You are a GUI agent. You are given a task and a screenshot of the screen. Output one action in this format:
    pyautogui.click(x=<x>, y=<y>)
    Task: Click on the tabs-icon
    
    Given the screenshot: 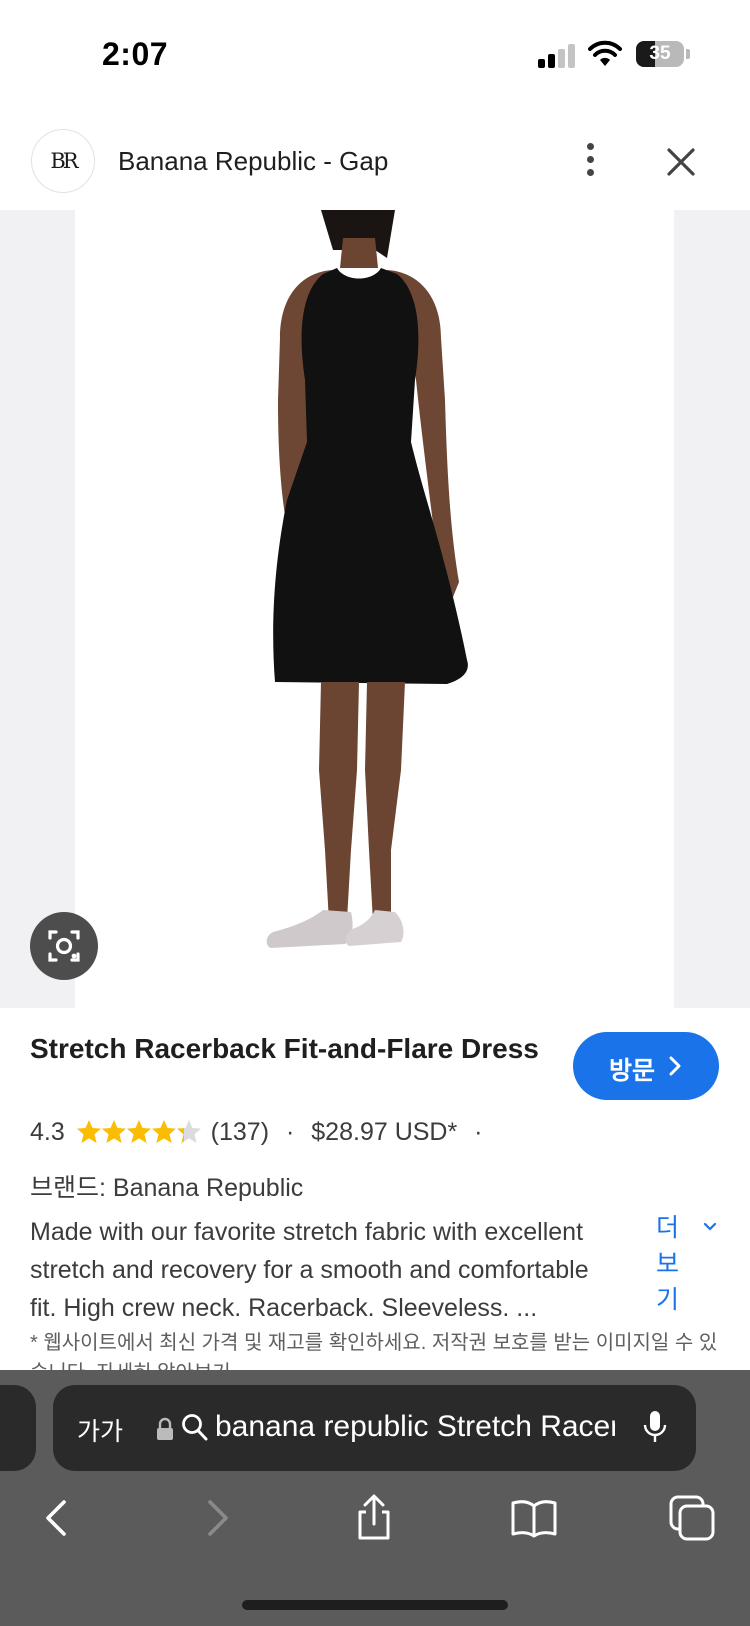 What is the action you would take?
    pyautogui.click(x=692, y=1518)
    